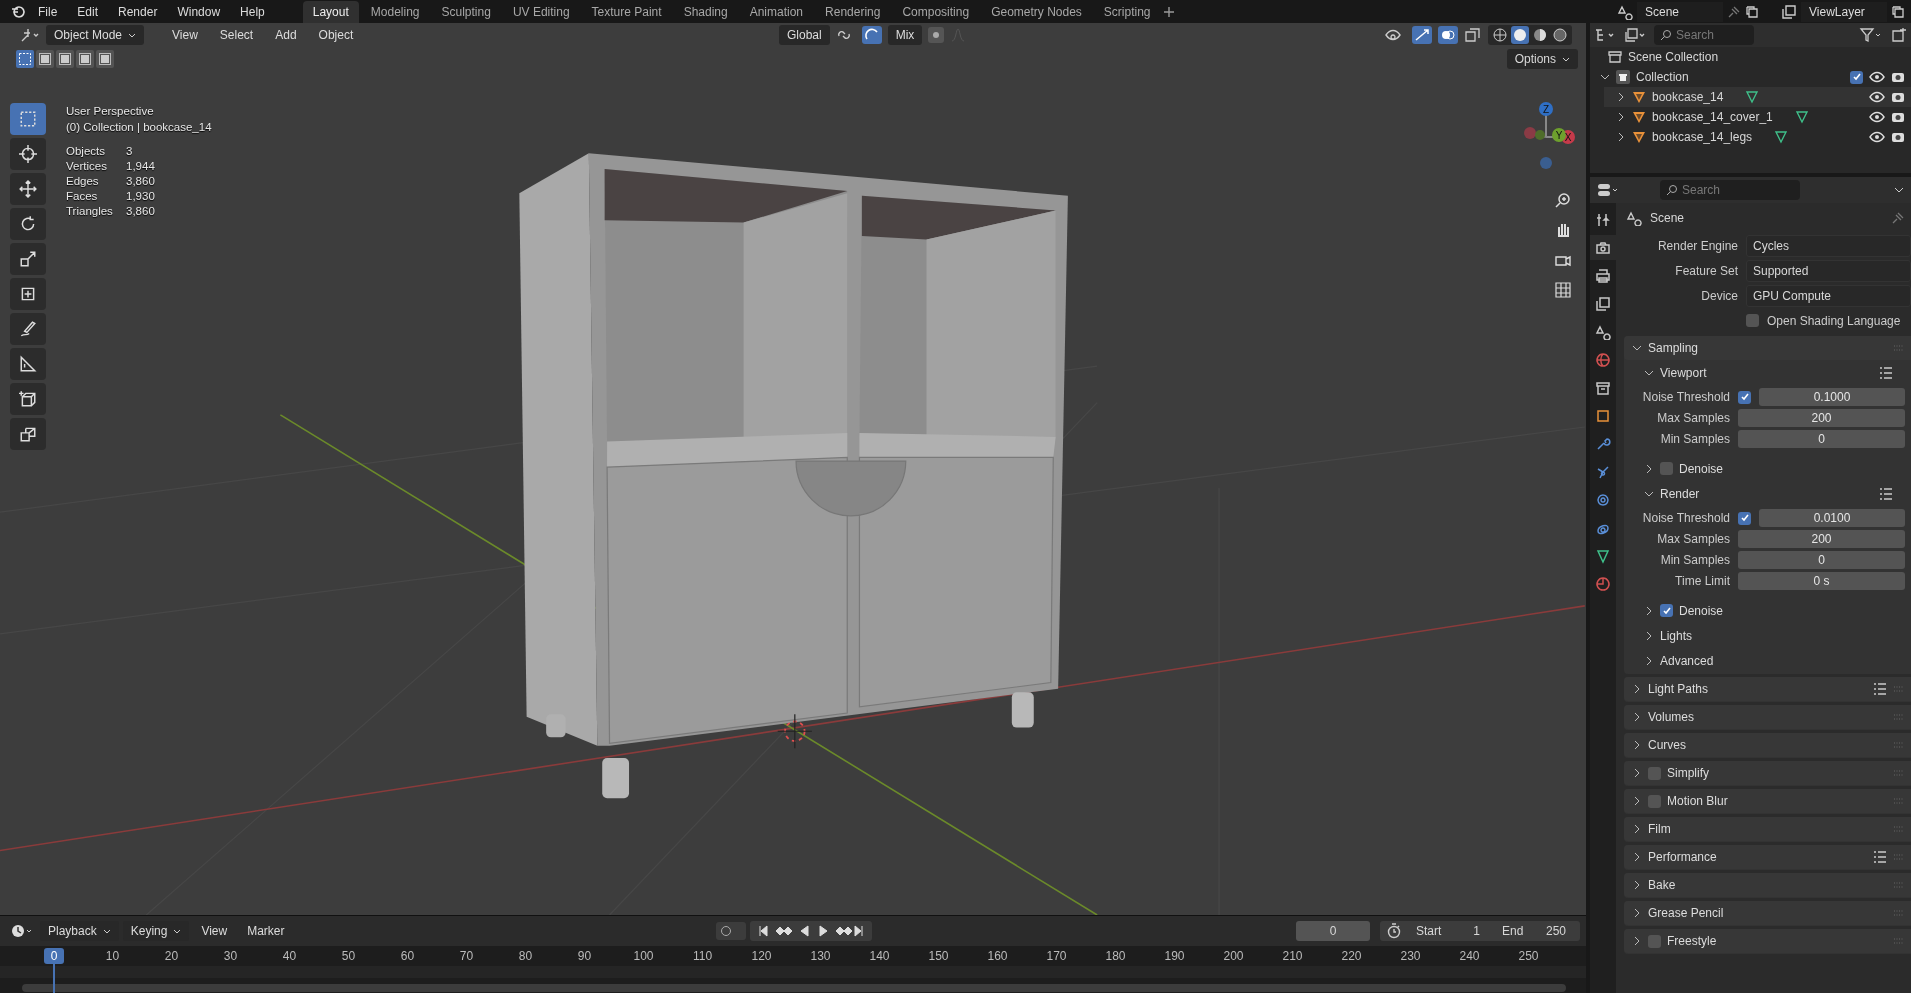  Describe the element at coordinates (1767, 372) in the screenshot. I see `subpanel-header: Viewport` at that location.